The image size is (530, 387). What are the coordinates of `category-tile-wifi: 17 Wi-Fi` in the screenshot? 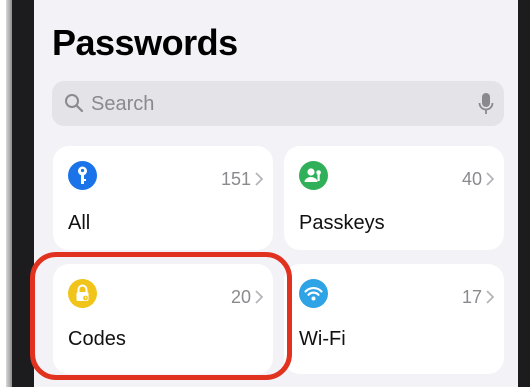 It's located at (394, 319).